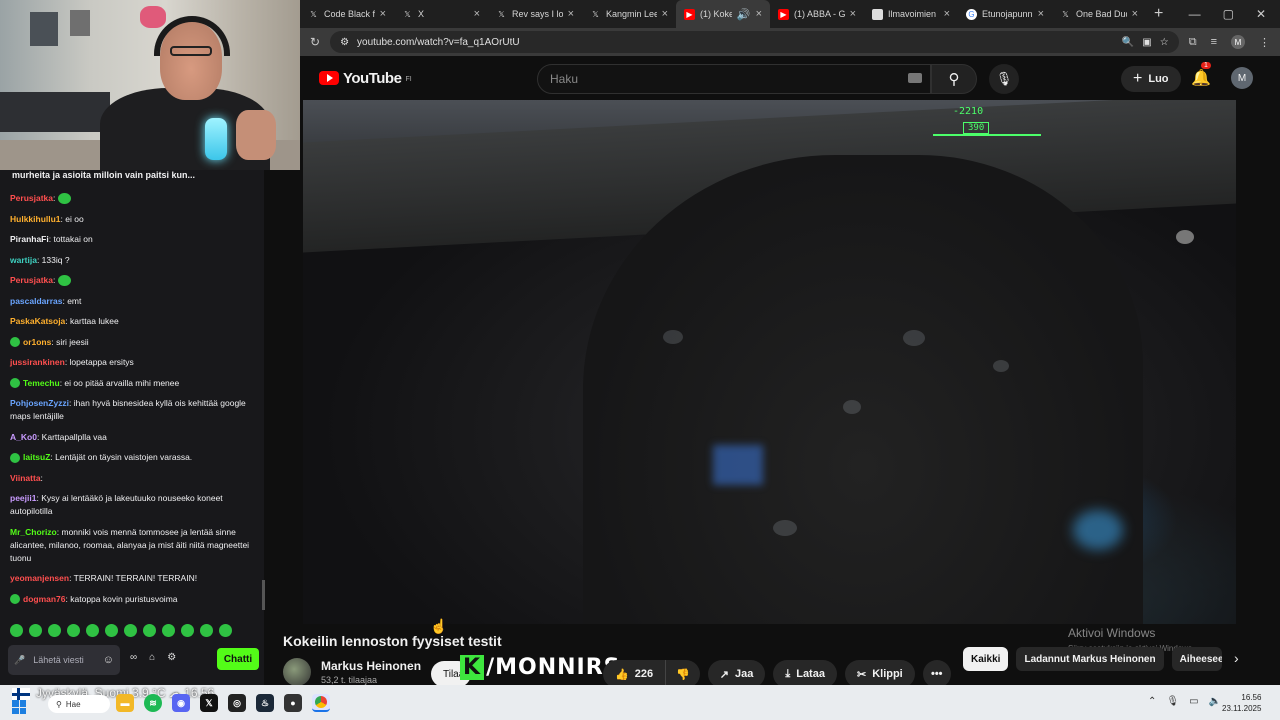  What do you see at coordinates (1242, 78) in the screenshot?
I see `account-avatar: M` at bounding box center [1242, 78].